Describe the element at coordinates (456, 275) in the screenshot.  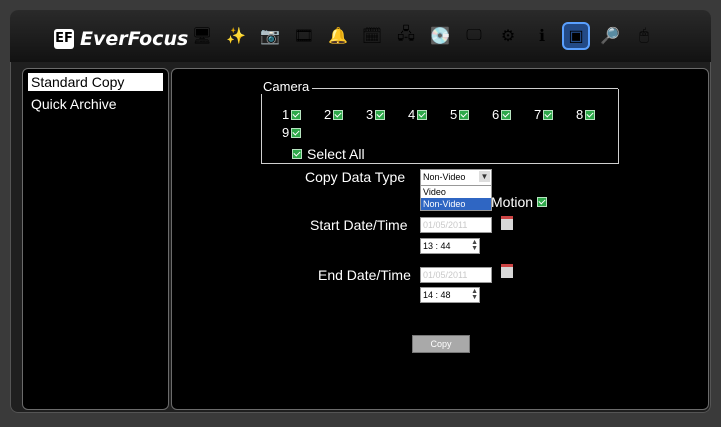
I see `end-date-field: 01/05/2011` at that location.